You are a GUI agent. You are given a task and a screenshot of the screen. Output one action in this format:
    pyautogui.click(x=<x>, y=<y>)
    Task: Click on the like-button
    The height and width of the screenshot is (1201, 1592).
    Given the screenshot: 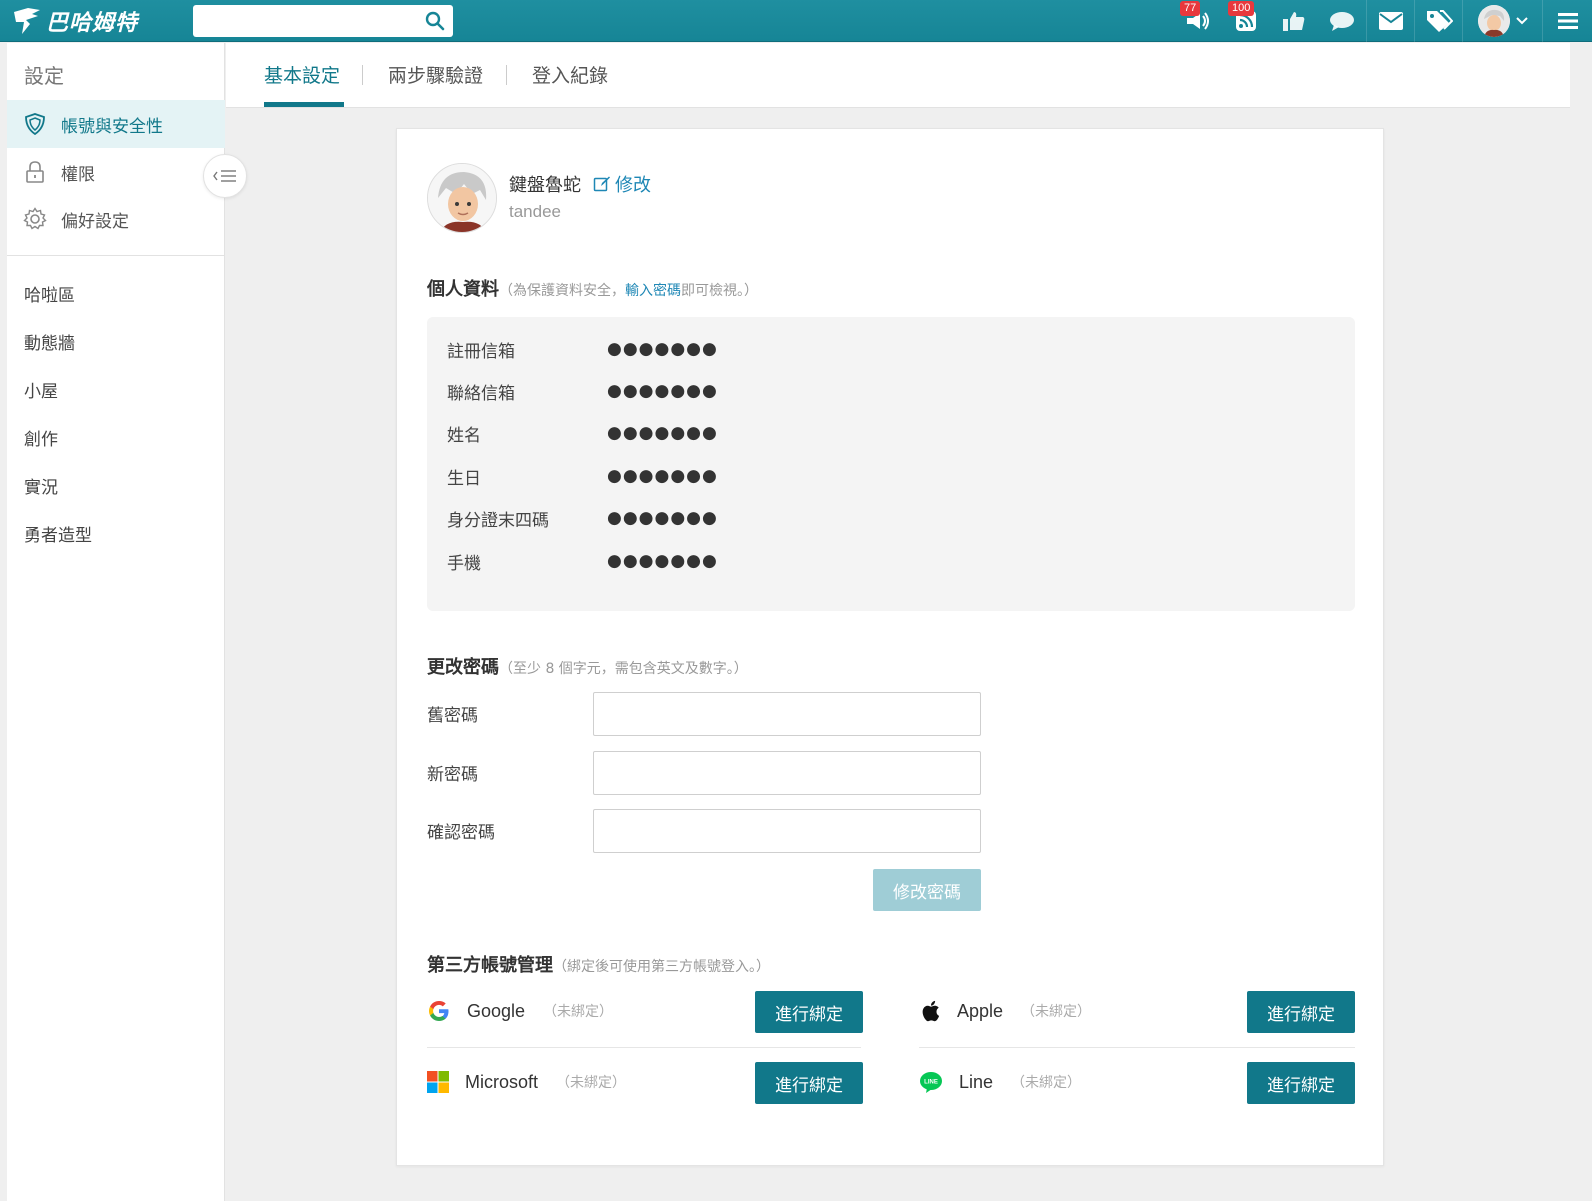 What is the action you would take?
    pyautogui.click(x=1294, y=21)
    